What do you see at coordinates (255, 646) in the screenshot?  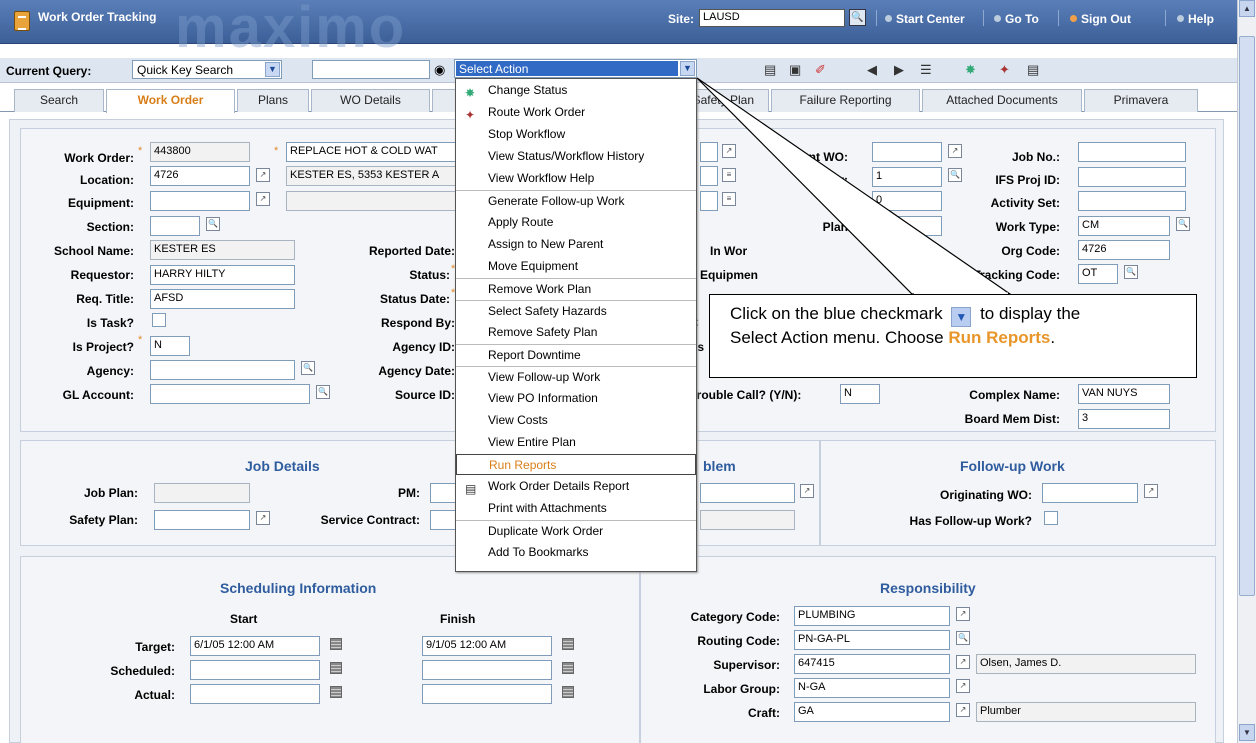 I see `target-start-field: 6/1/05 12:00 AM` at bounding box center [255, 646].